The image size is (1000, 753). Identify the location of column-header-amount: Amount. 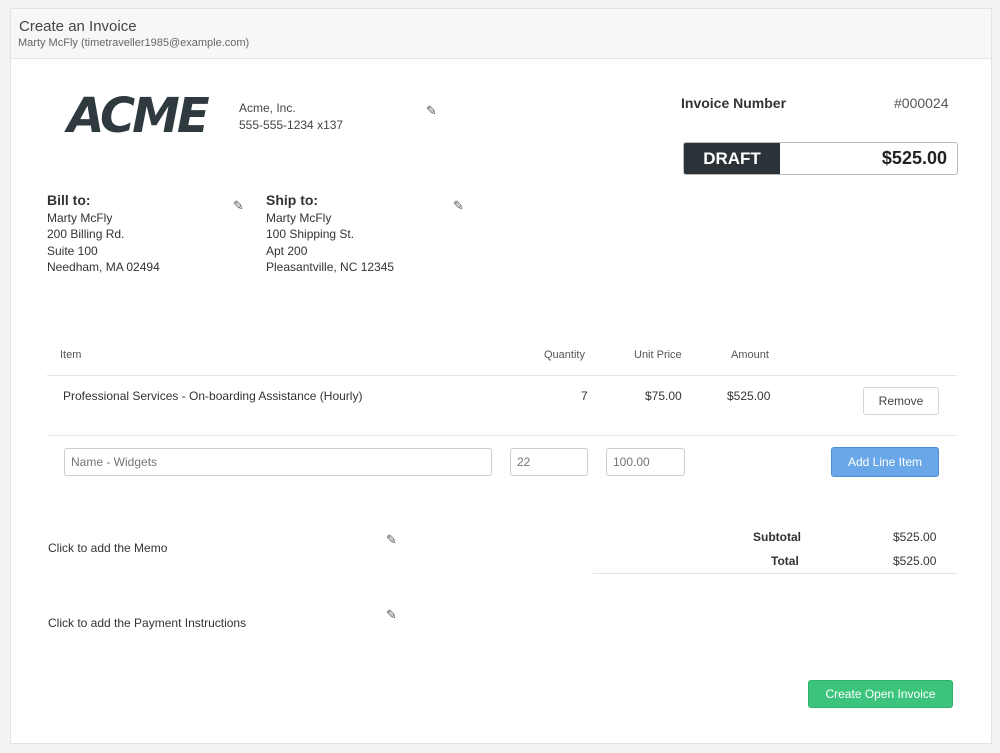
(750, 355).